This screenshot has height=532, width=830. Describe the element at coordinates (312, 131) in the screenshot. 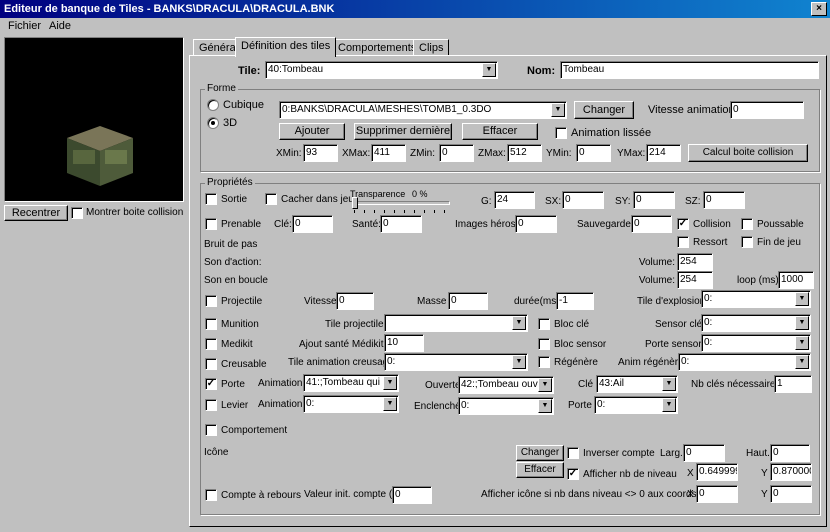

I see `ajouter-button: Ajouter` at that location.